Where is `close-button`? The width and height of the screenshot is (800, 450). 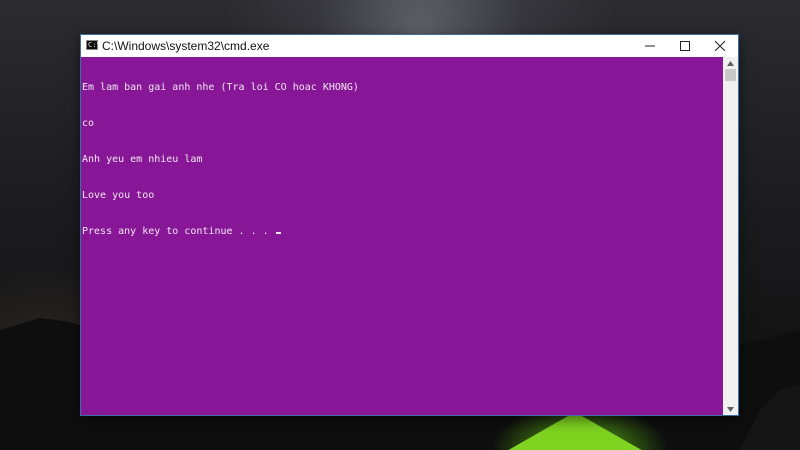 close-button is located at coordinates (720, 46).